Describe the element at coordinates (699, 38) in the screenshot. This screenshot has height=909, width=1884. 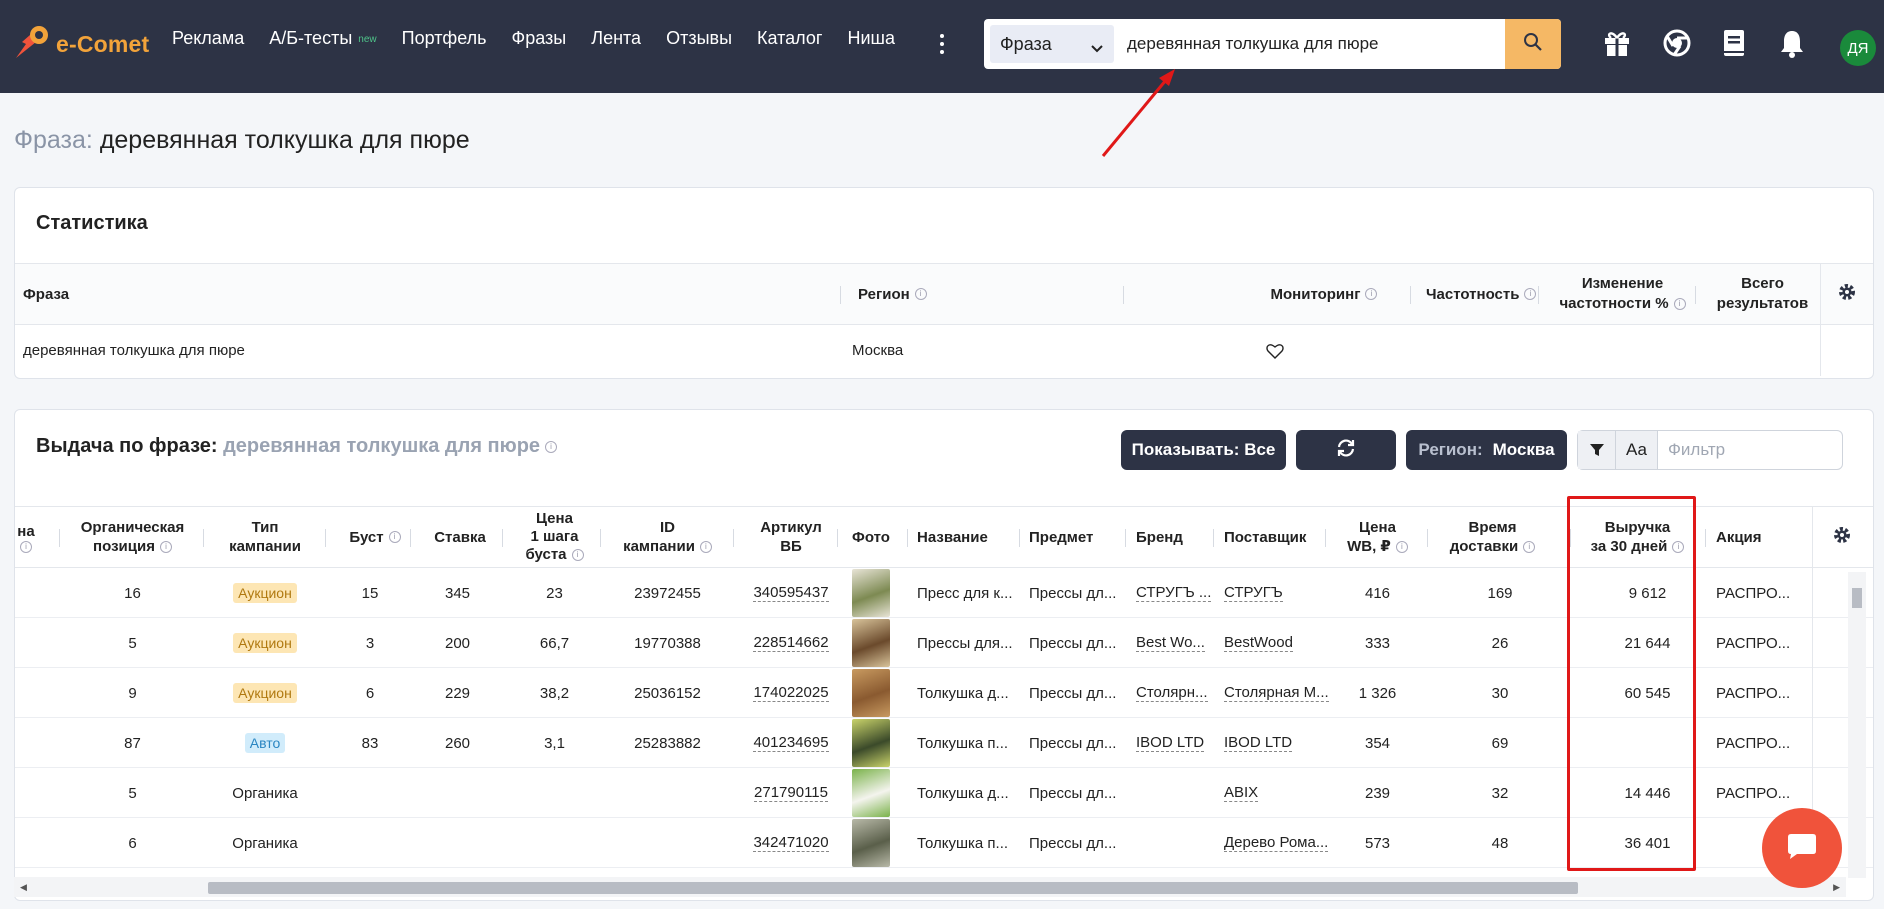
I see `nav-item-reviews: Отзывы` at that location.